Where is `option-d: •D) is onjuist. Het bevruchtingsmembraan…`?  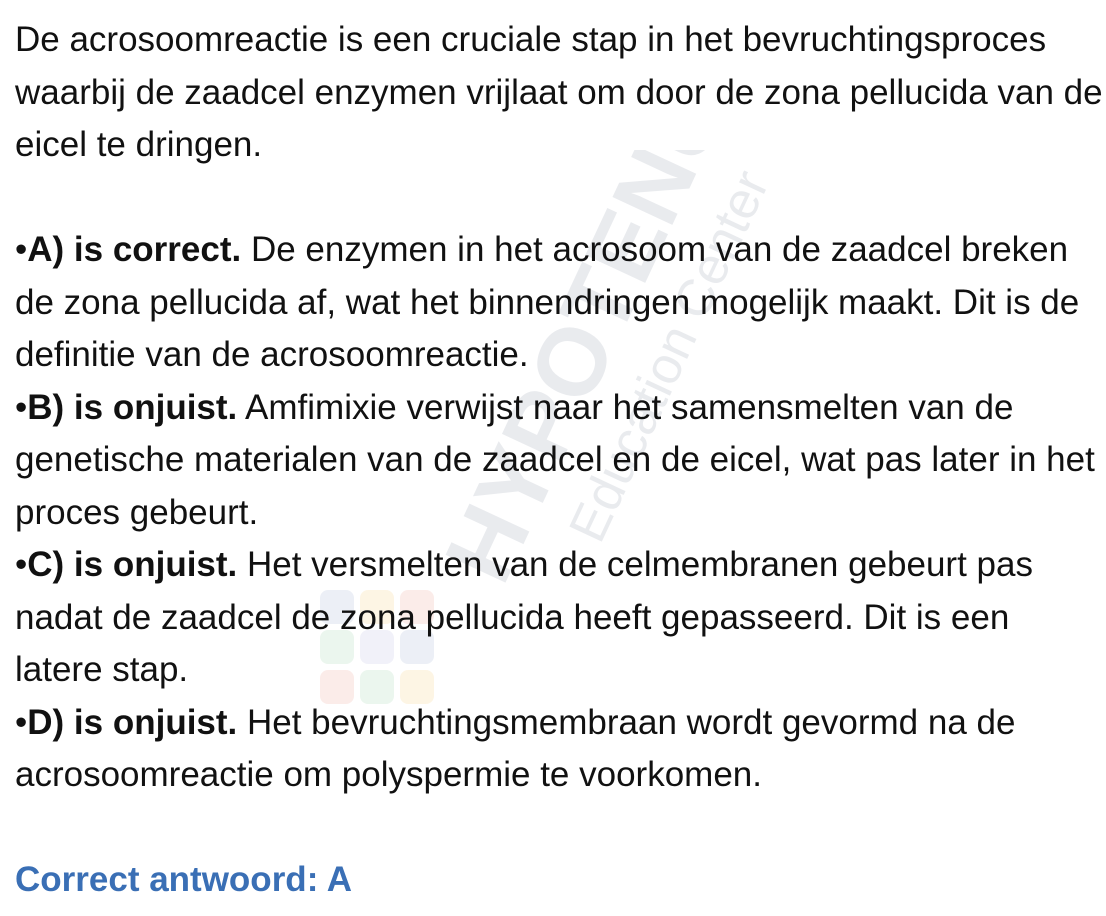 option-d: •D) is onjuist. Het bevruchtingsmembraan… is located at coordinates (559, 749).